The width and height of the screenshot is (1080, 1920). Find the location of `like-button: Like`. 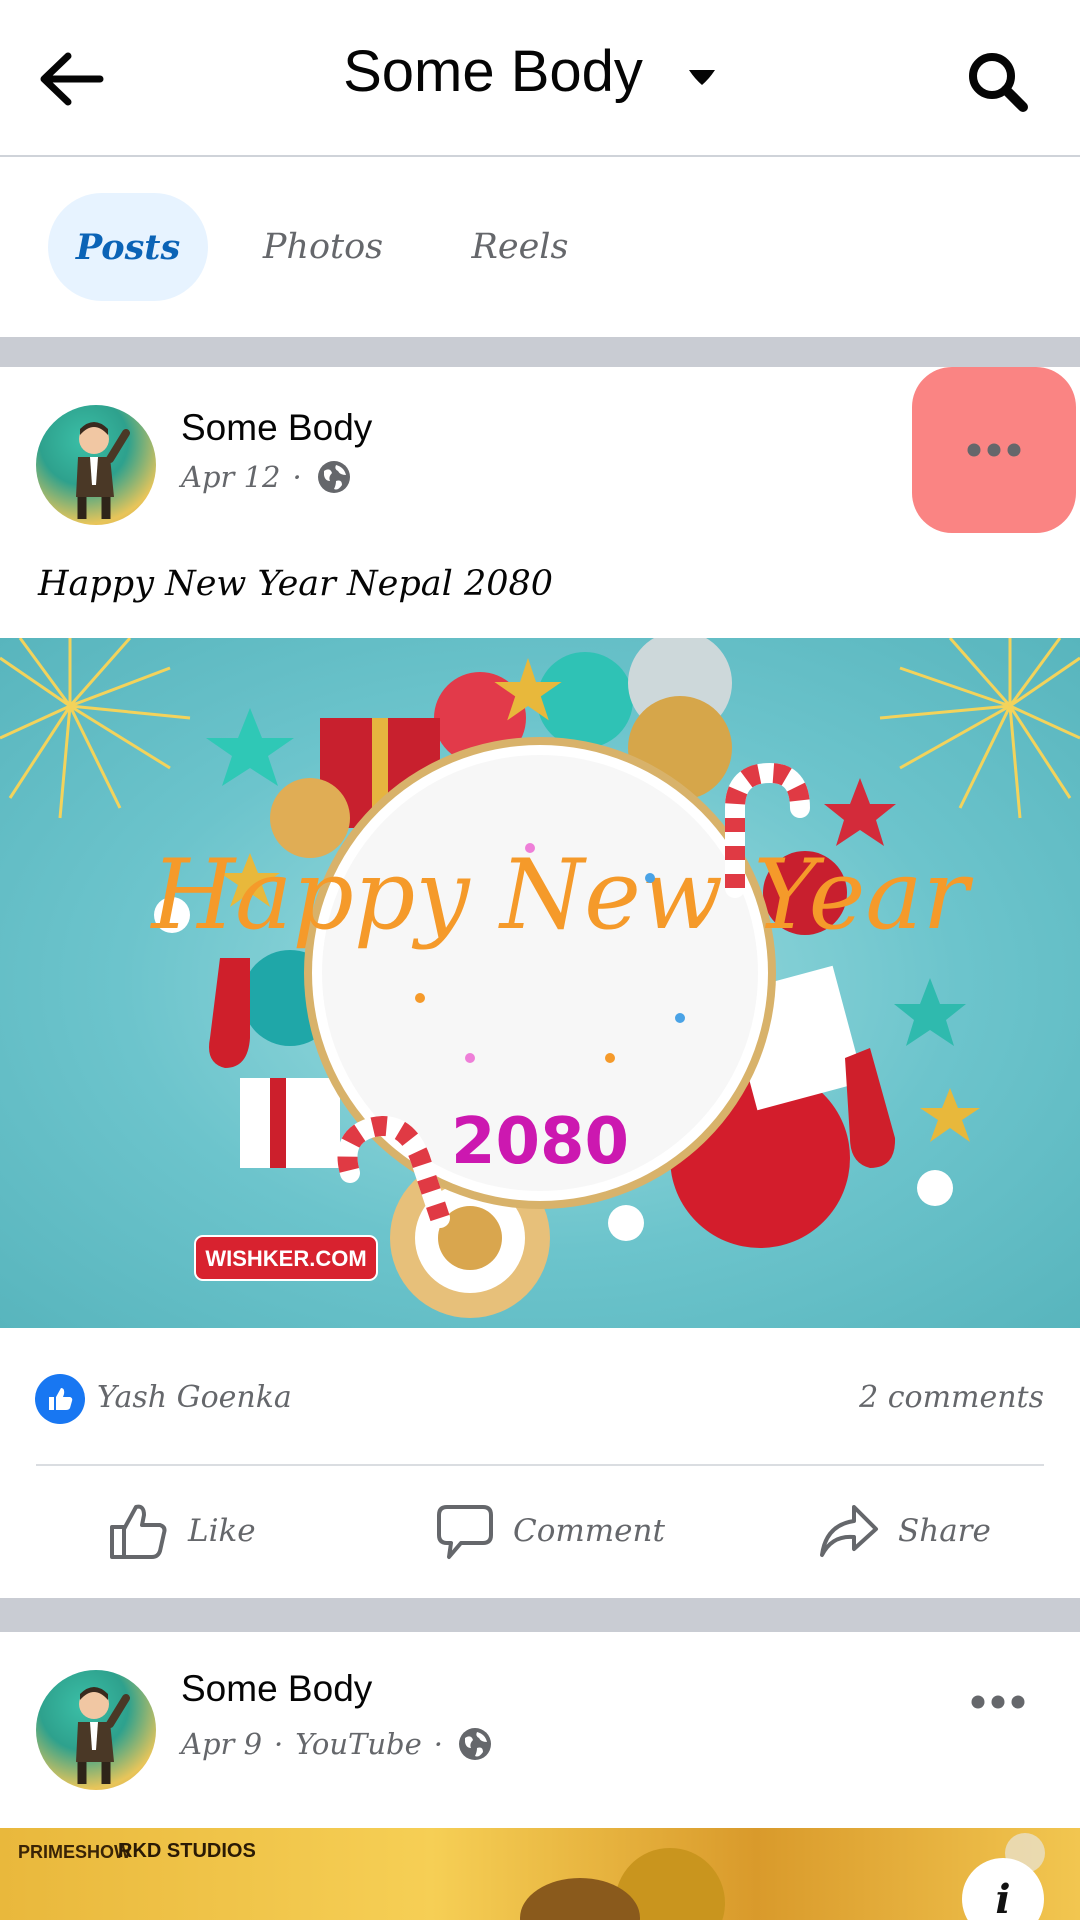

like-button: Like is located at coordinates (182, 1531).